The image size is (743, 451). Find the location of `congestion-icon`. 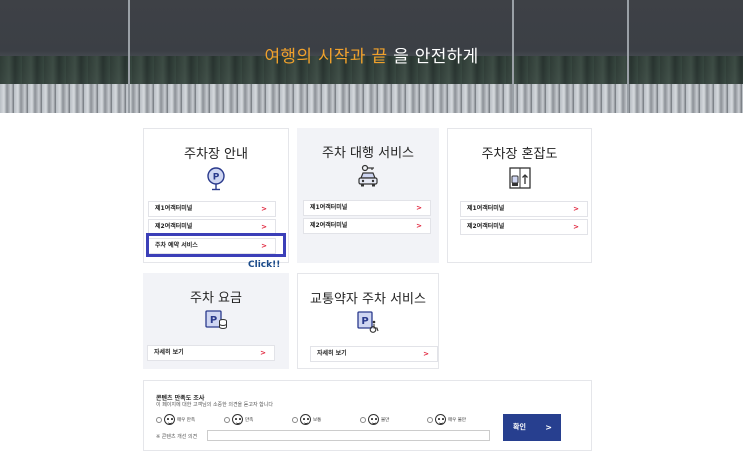

congestion-icon is located at coordinates (520, 180).